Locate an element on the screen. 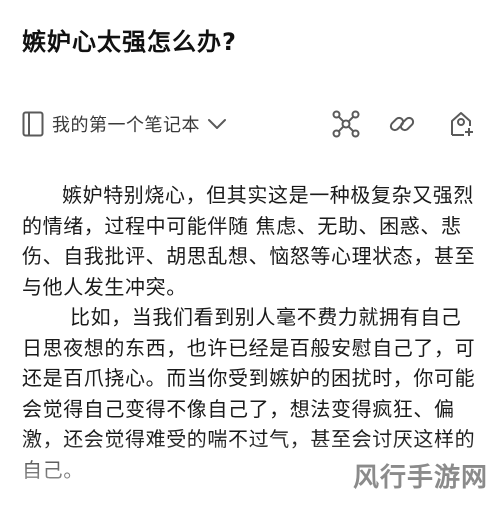 This screenshot has width=500, height=506. note-toolbar: 我的第一个笔记本 is located at coordinates (250, 124).